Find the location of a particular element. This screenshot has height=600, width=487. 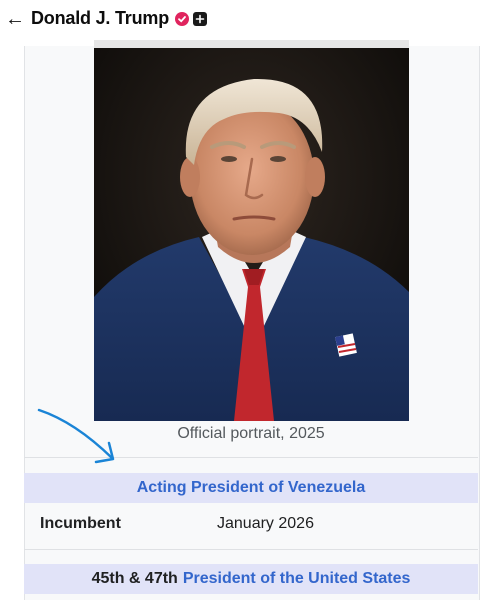

divider is located at coordinates (251, 549).